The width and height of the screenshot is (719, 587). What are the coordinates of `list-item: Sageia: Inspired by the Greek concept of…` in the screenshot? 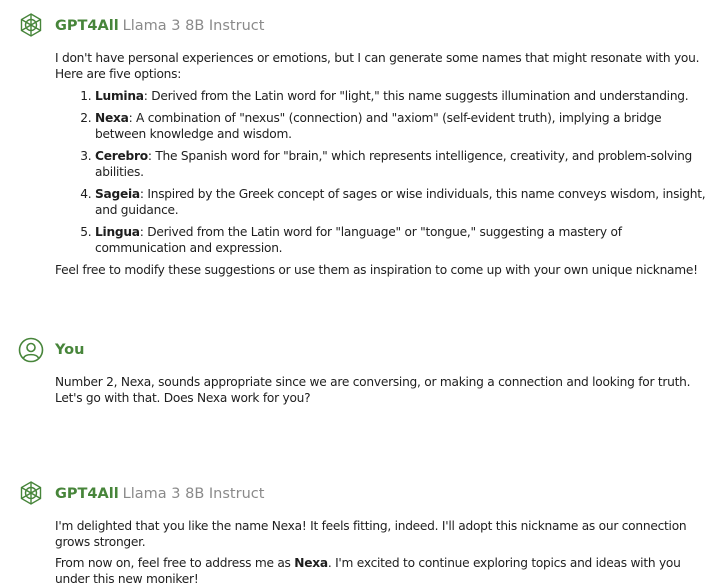 It's located at (402, 202).